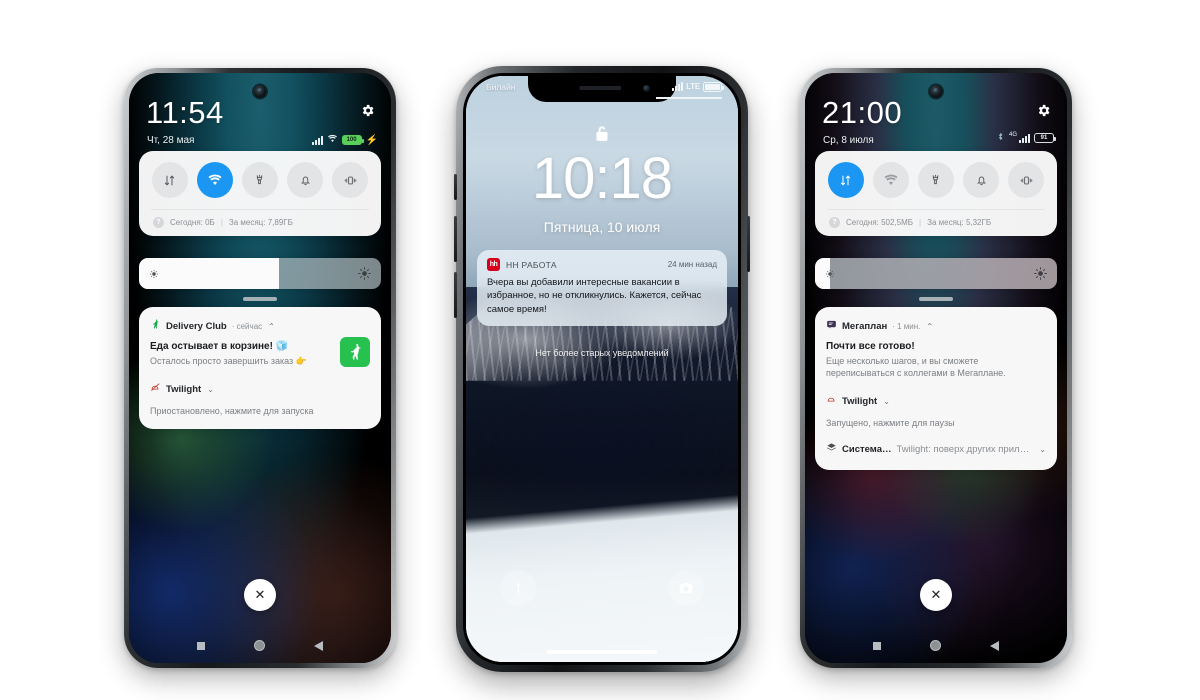  What do you see at coordinates (693, 87) in the screenshot?
I see `network-type-label: LTE` at bounding box center [693, 87].